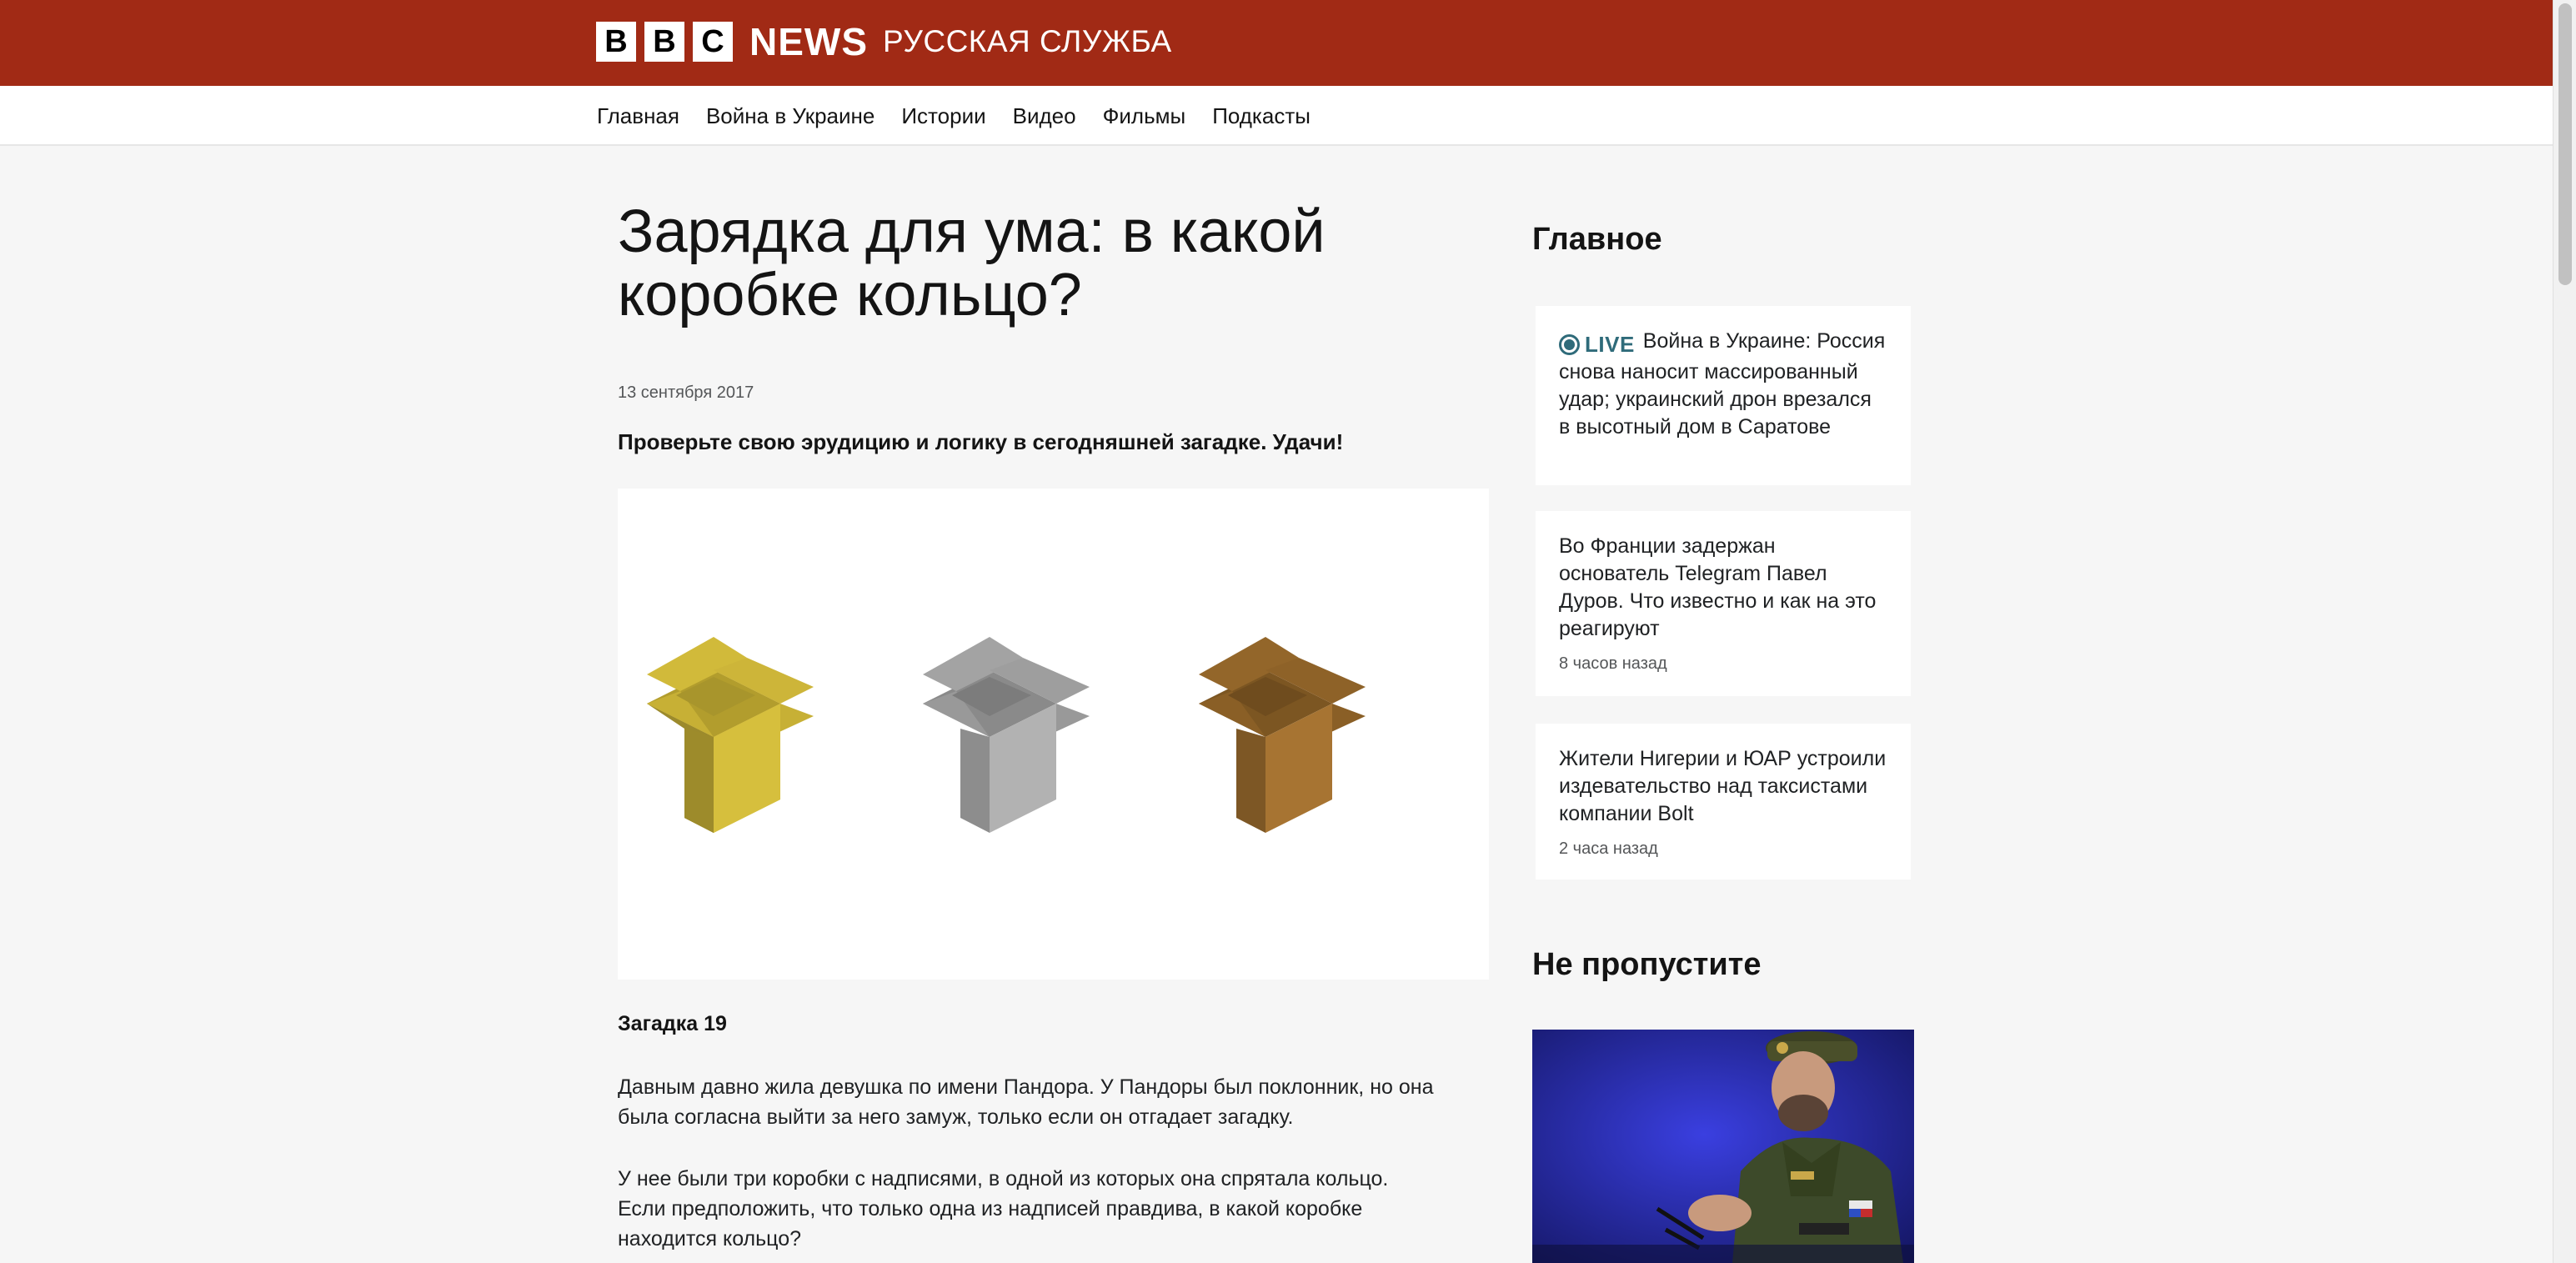 This screenshot has height=1263, width=2576. I want to click on promo-photo, so click(1723, 1146).